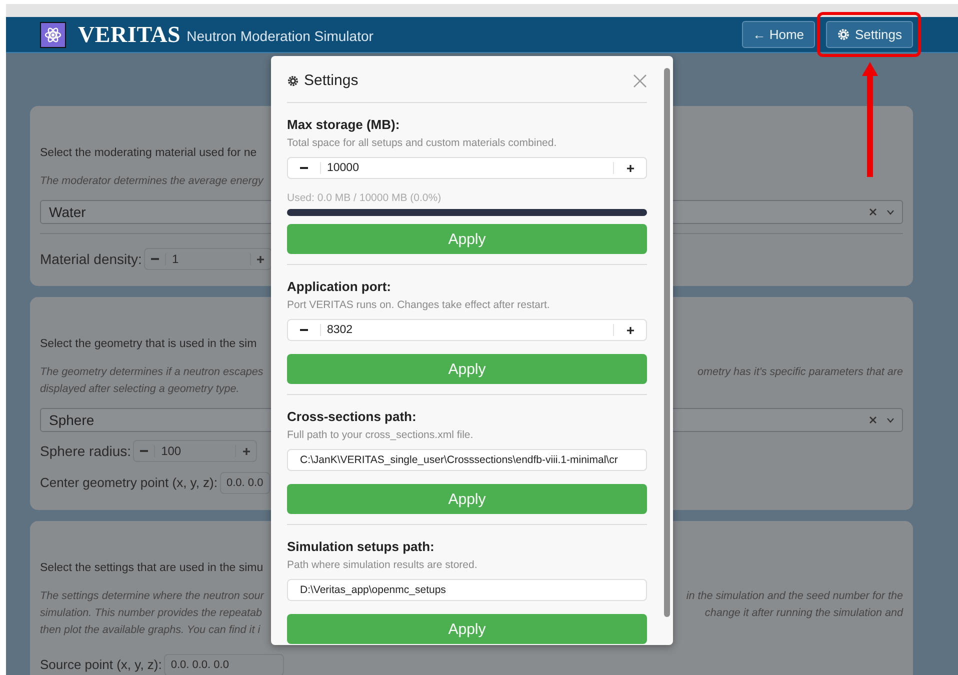 Image resolution: width=958 pixels, height=675 pixels. Describe the element at coordinates (152, 568) in the screenshot. I see `instruction-text: Select the settings that are used in the simu` at that location.